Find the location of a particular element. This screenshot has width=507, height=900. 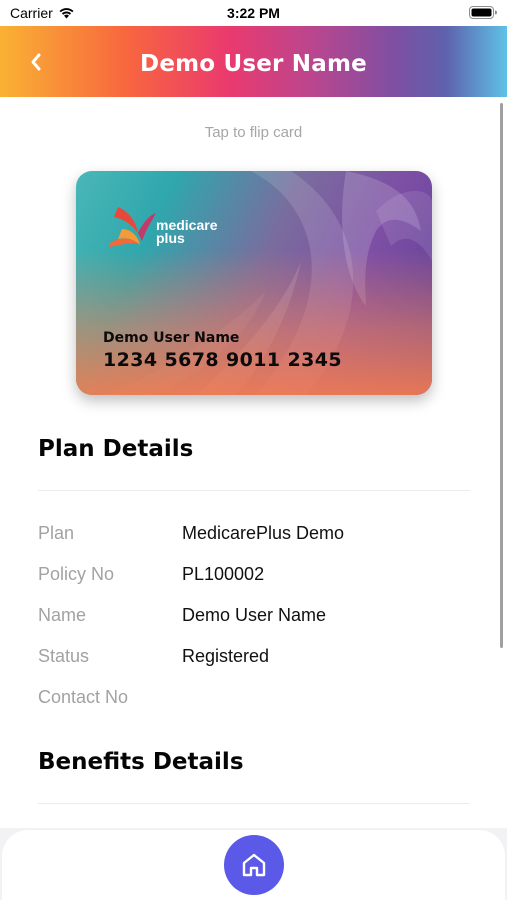

detail-row-status: Status Registered is located at coordinates (258, 660).